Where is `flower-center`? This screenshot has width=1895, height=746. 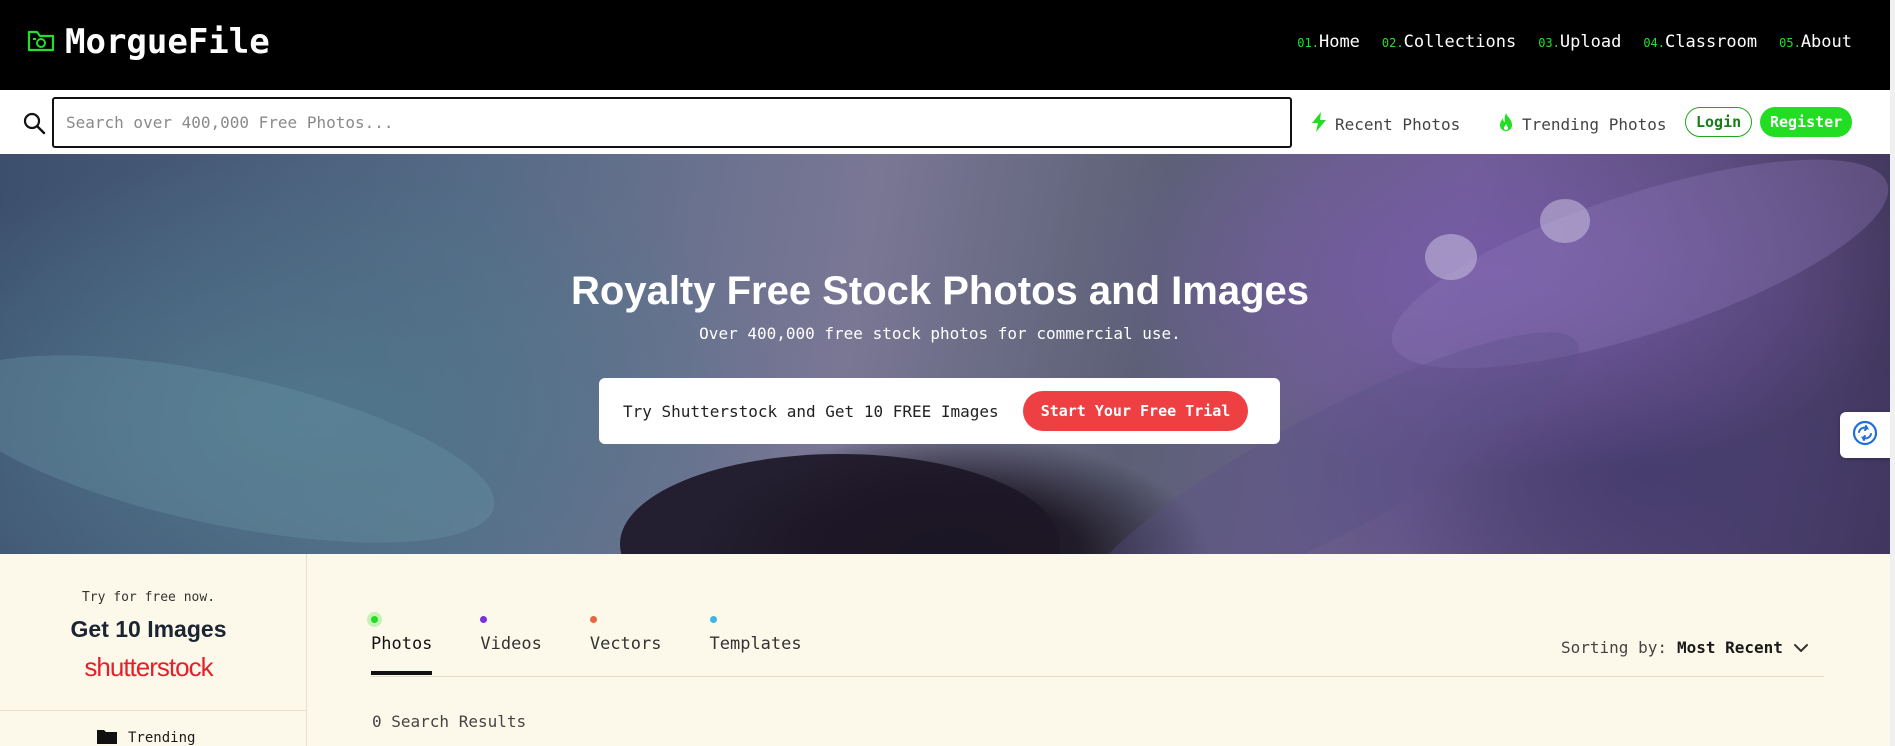 flower-center is located at coordinates (840, 504).